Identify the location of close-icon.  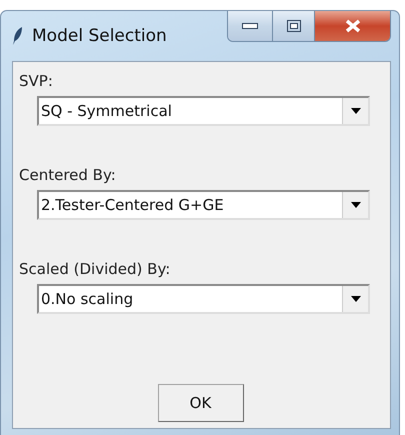
(353, 26).